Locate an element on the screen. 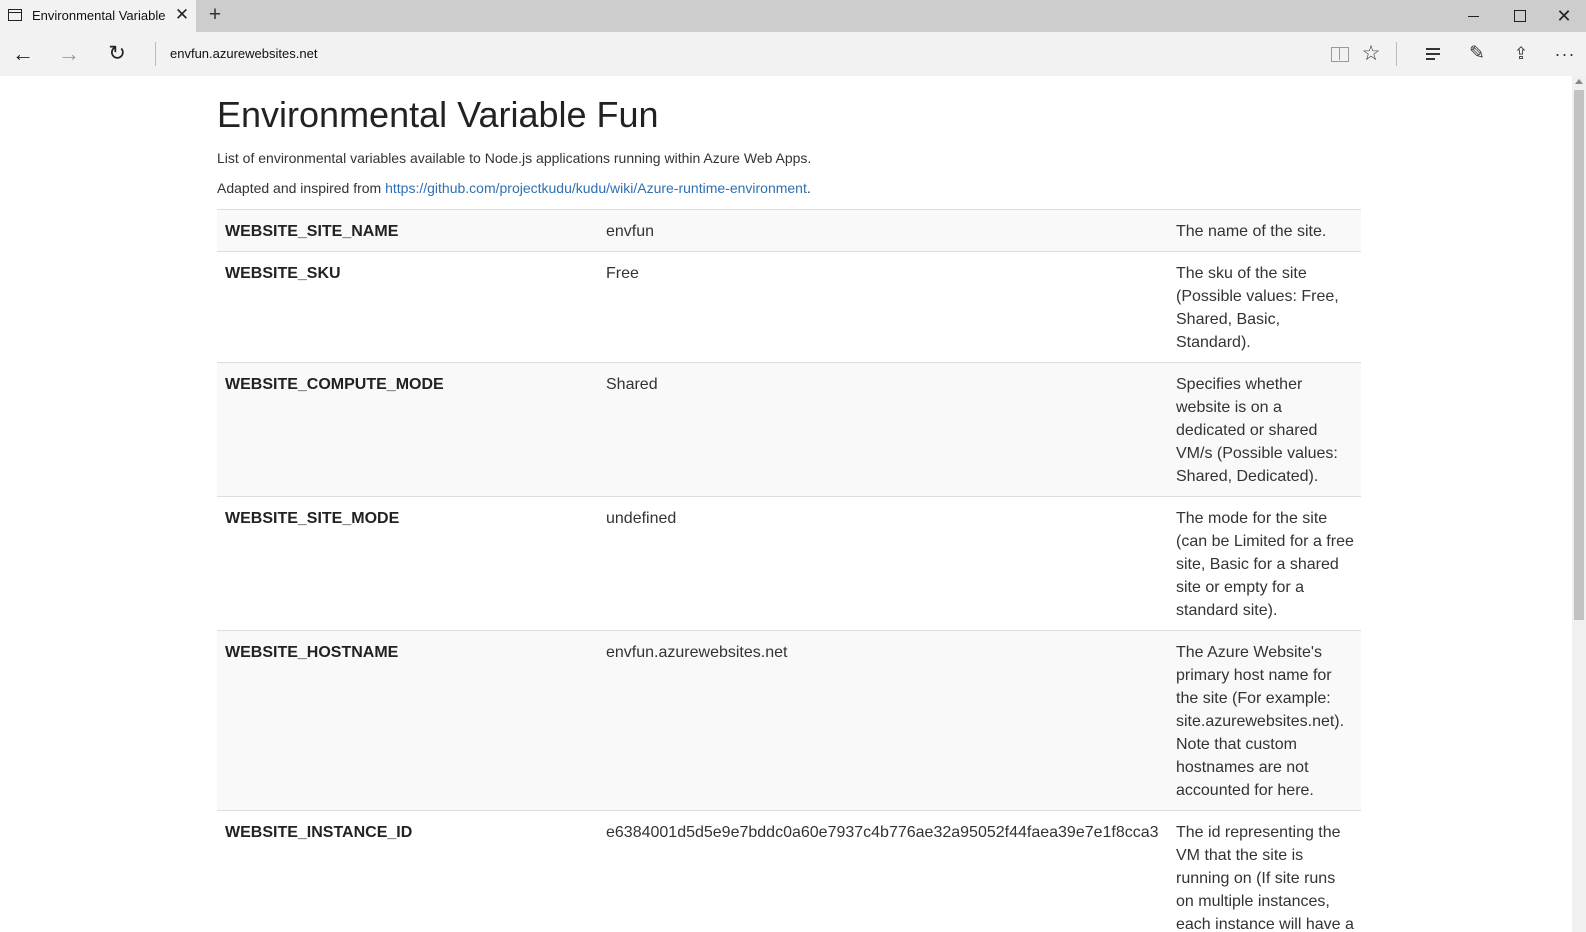 This screenshot has width=1586, height=932. browser-tab: Environmental Variable ✕ is located at coordinates (98, 16).